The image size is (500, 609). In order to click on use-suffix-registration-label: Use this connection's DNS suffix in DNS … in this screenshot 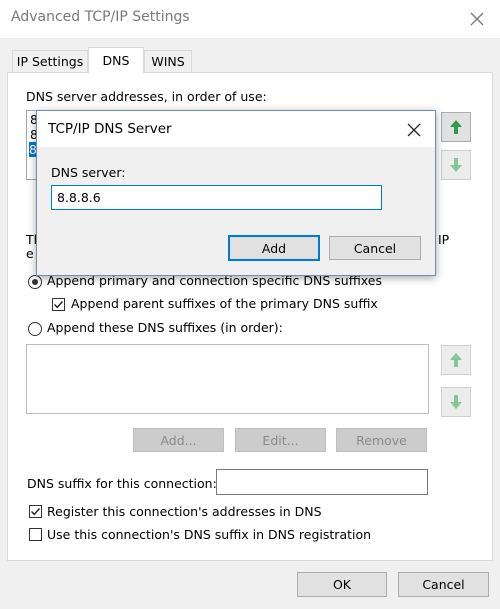, I will do `click(209, 534)`.